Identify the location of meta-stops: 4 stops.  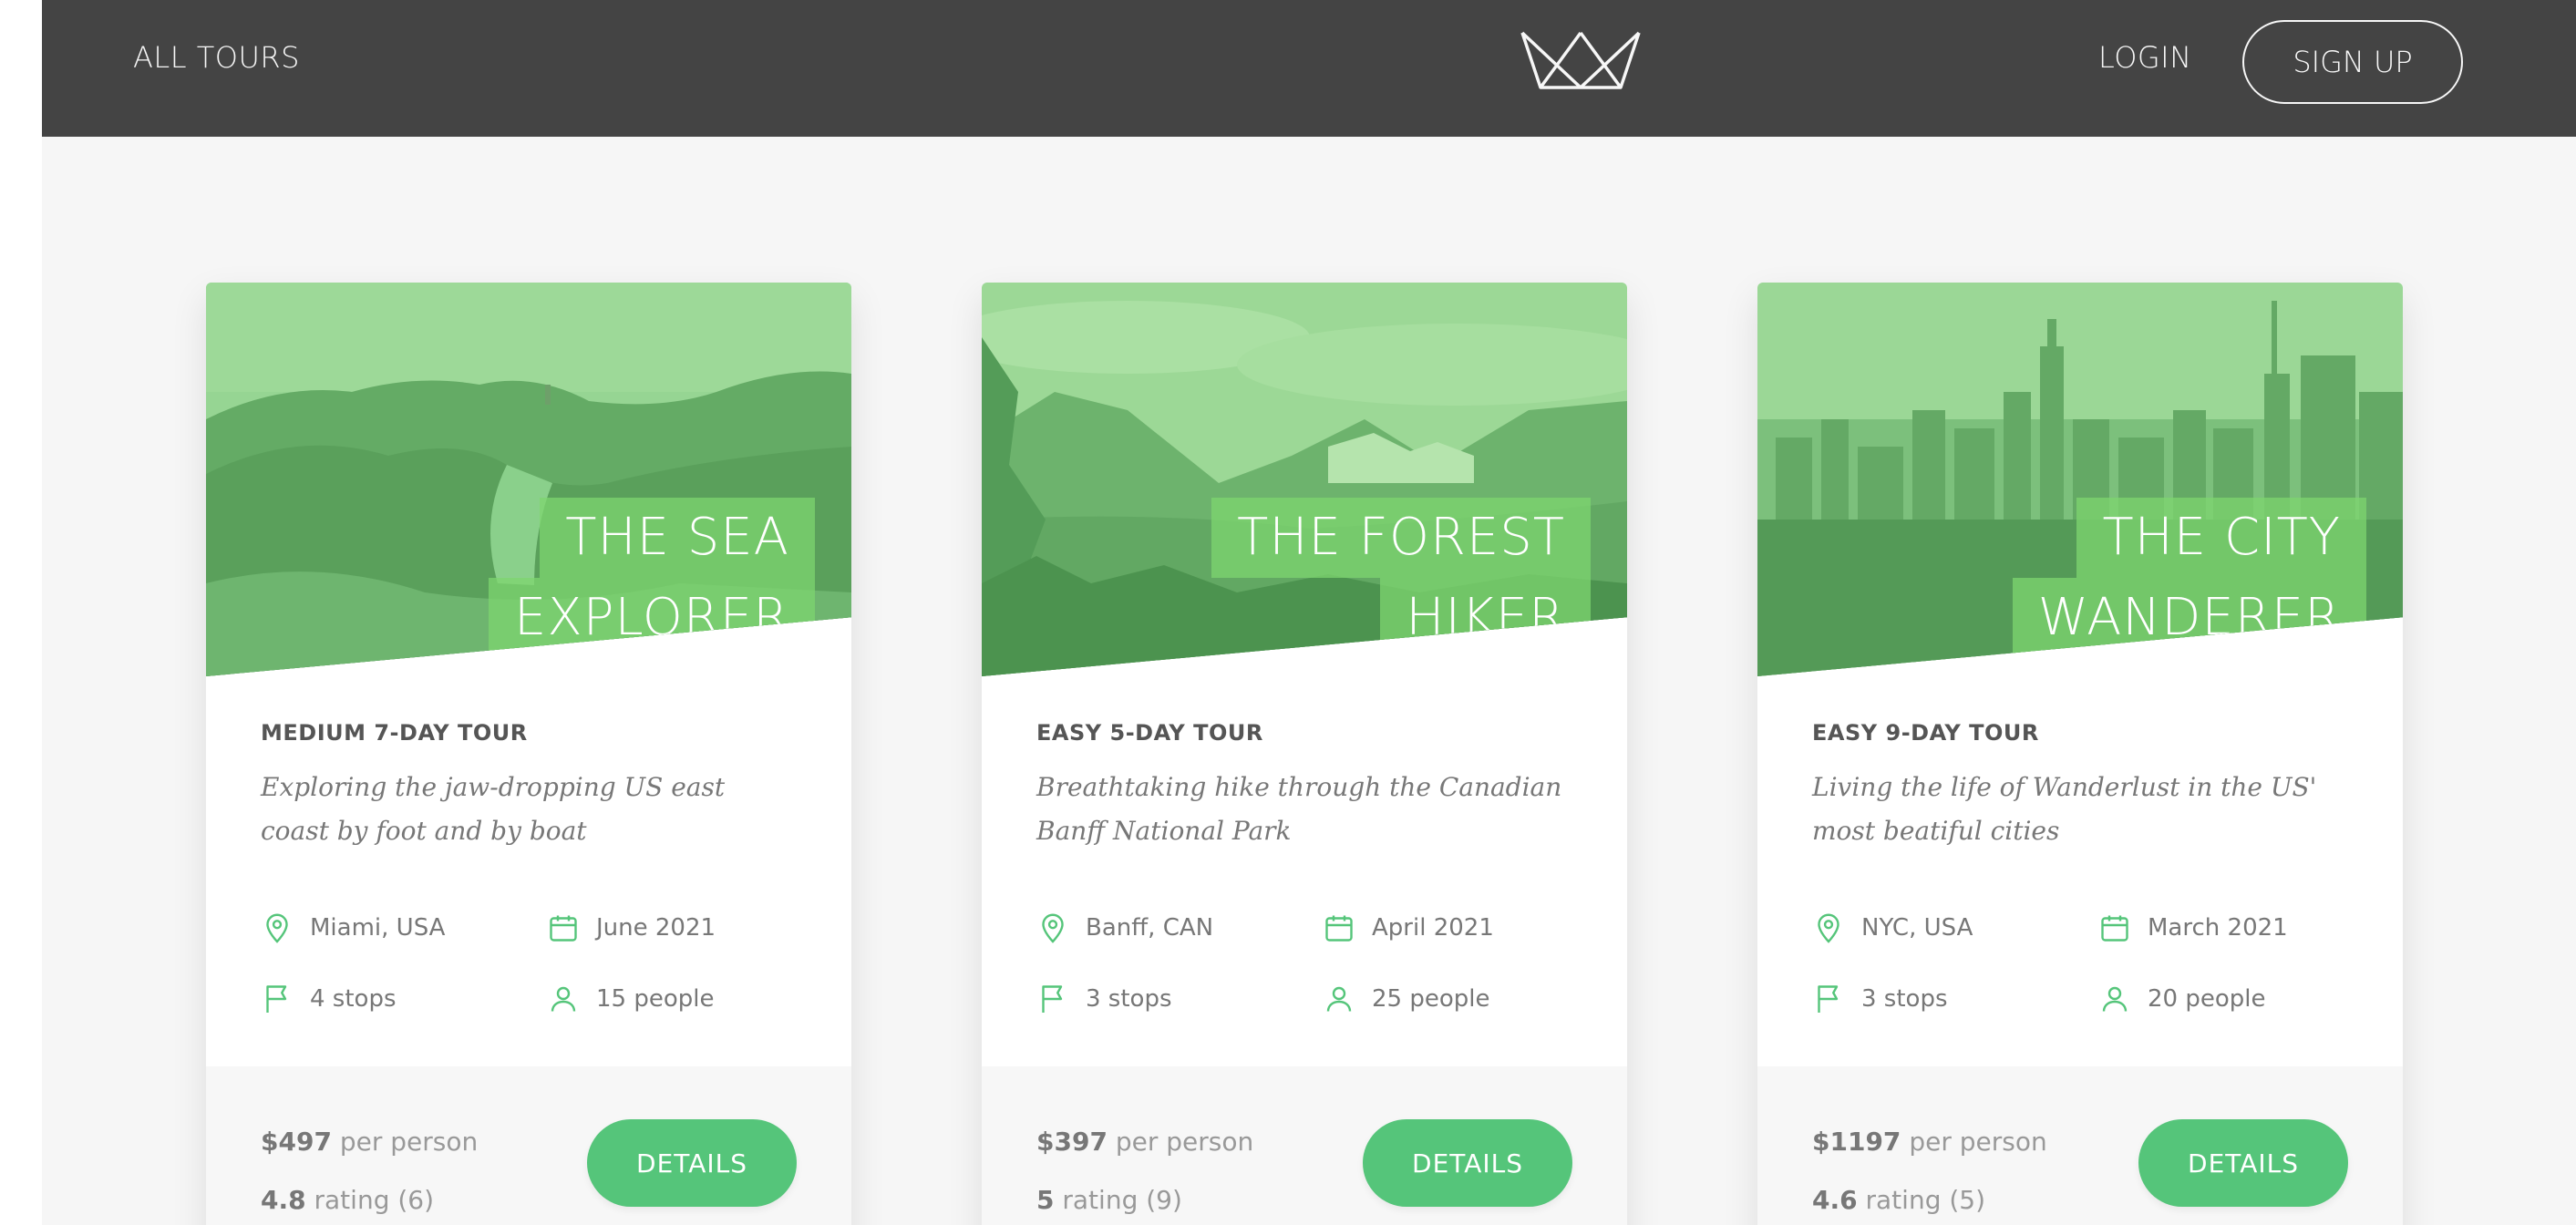
(329, 999).